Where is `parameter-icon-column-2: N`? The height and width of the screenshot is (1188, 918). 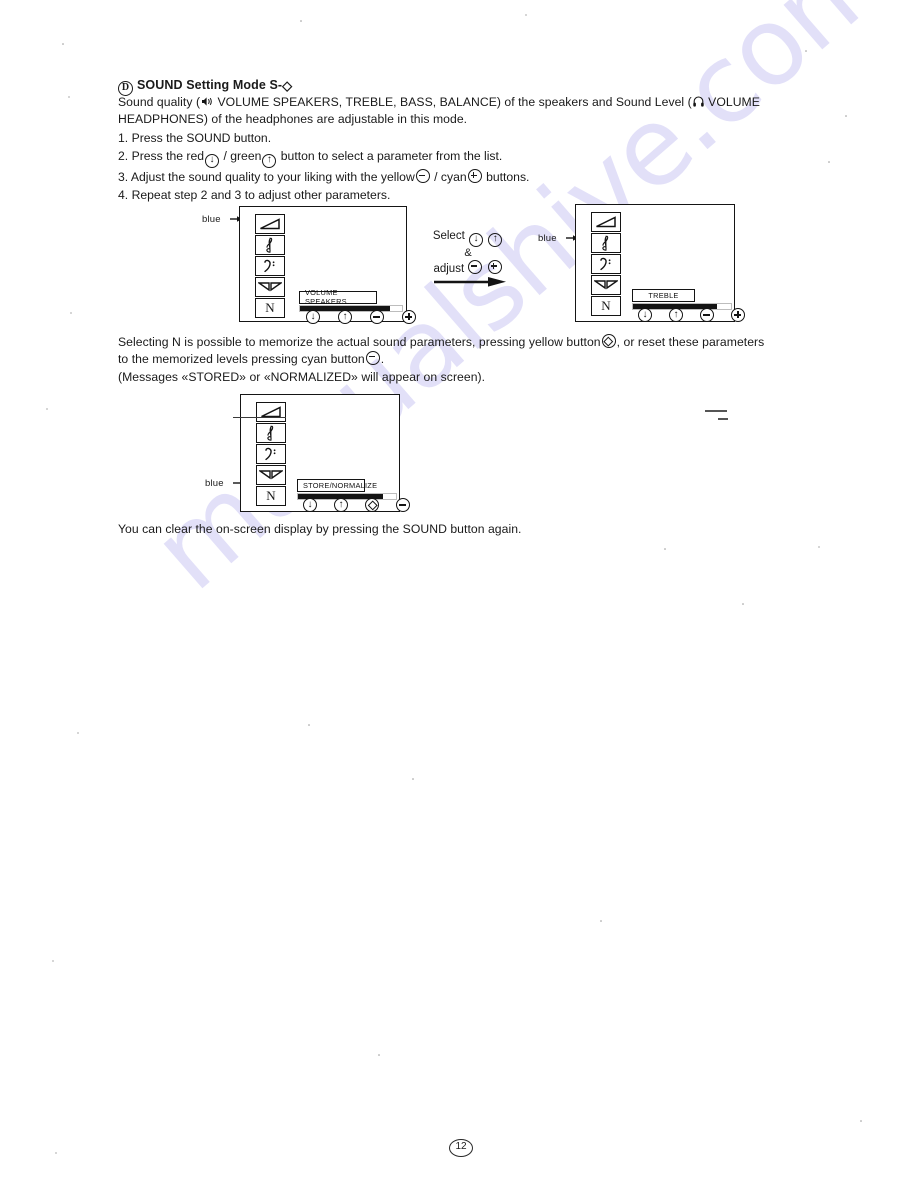 parameter-icon-column-2: N is located at coordinates (606, 264).